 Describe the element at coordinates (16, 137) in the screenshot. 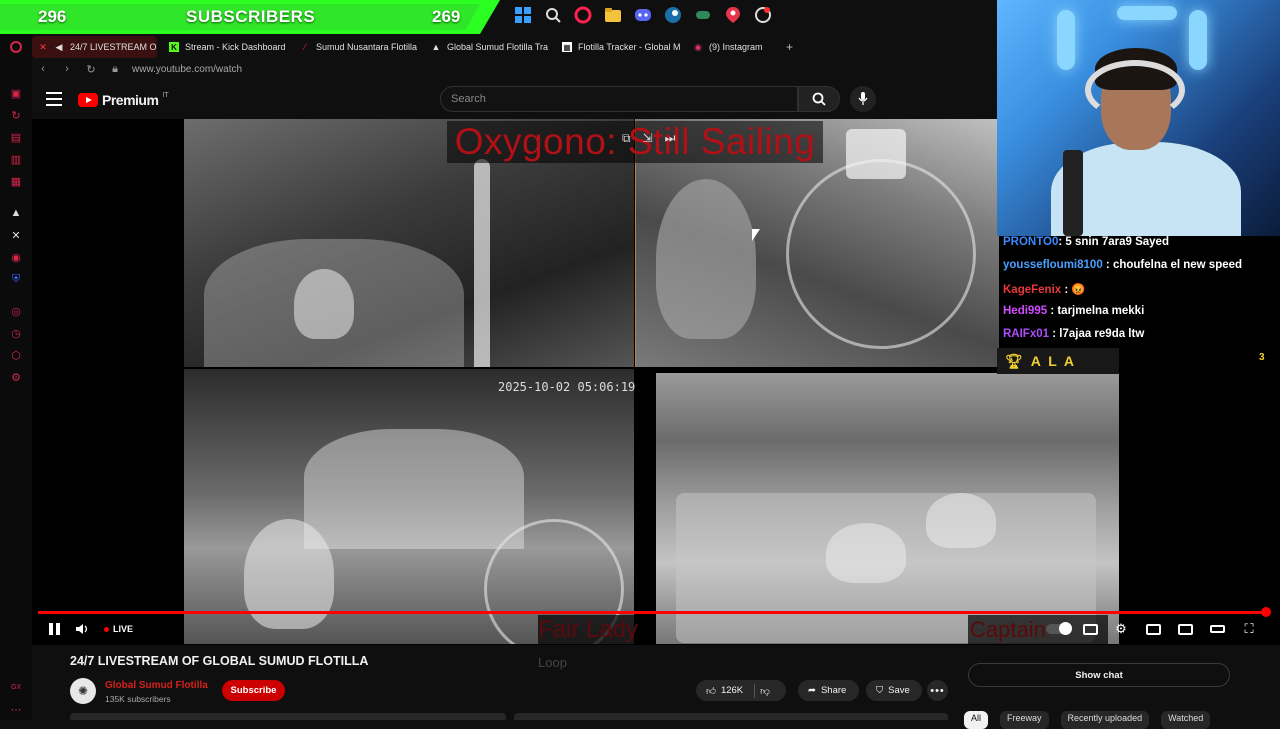

I see `bag-icon: ▤` at that location.